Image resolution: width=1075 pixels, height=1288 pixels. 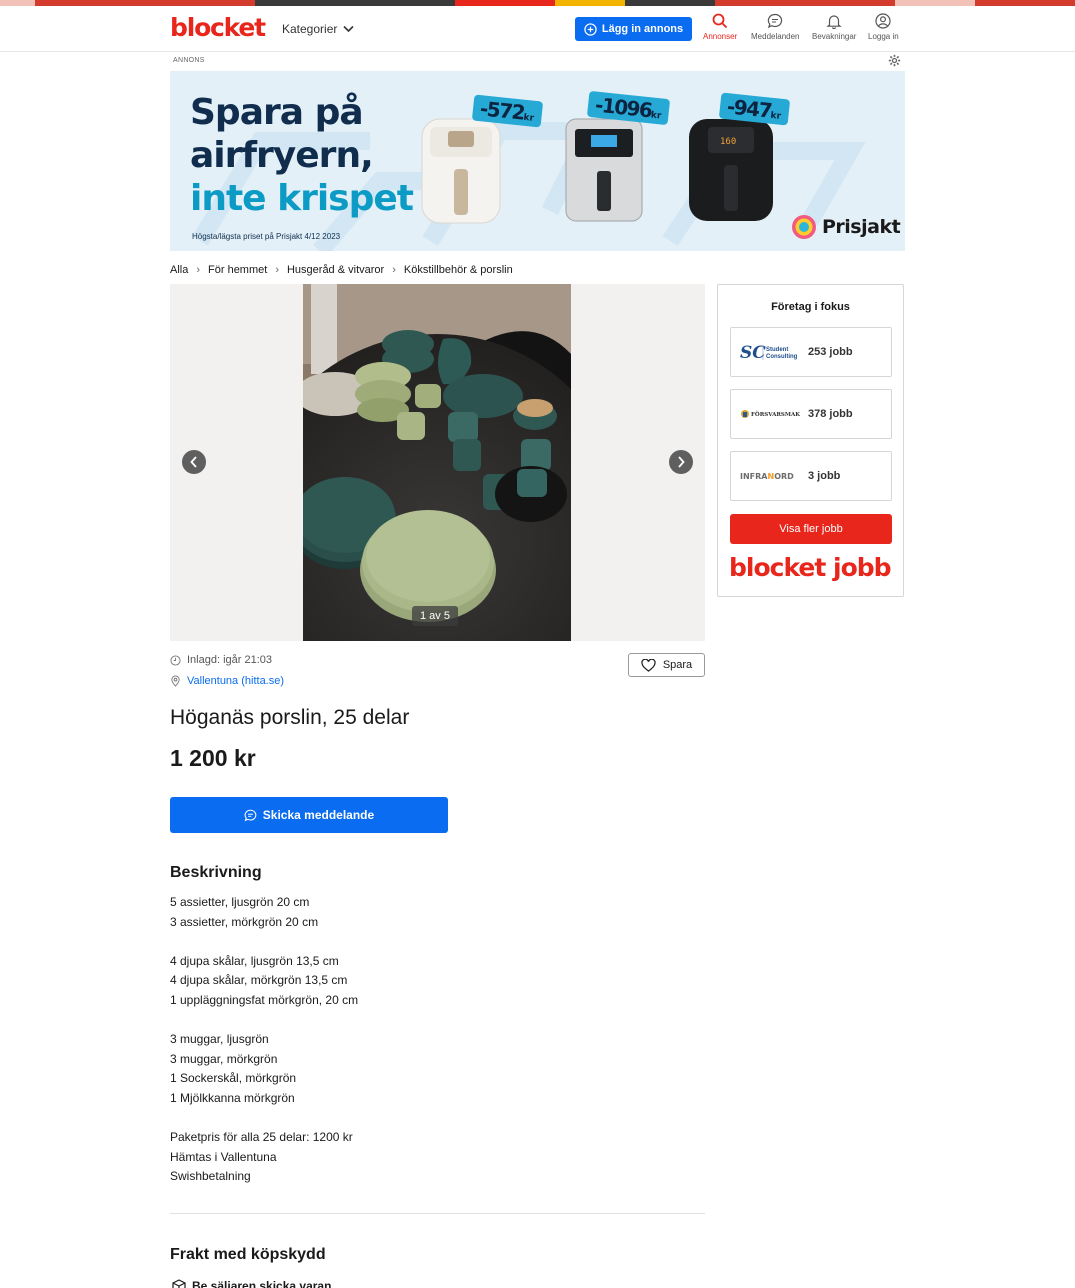 I want to click on shipping-option: Be säljaren skicka varan, so click(x=251, y=1283).